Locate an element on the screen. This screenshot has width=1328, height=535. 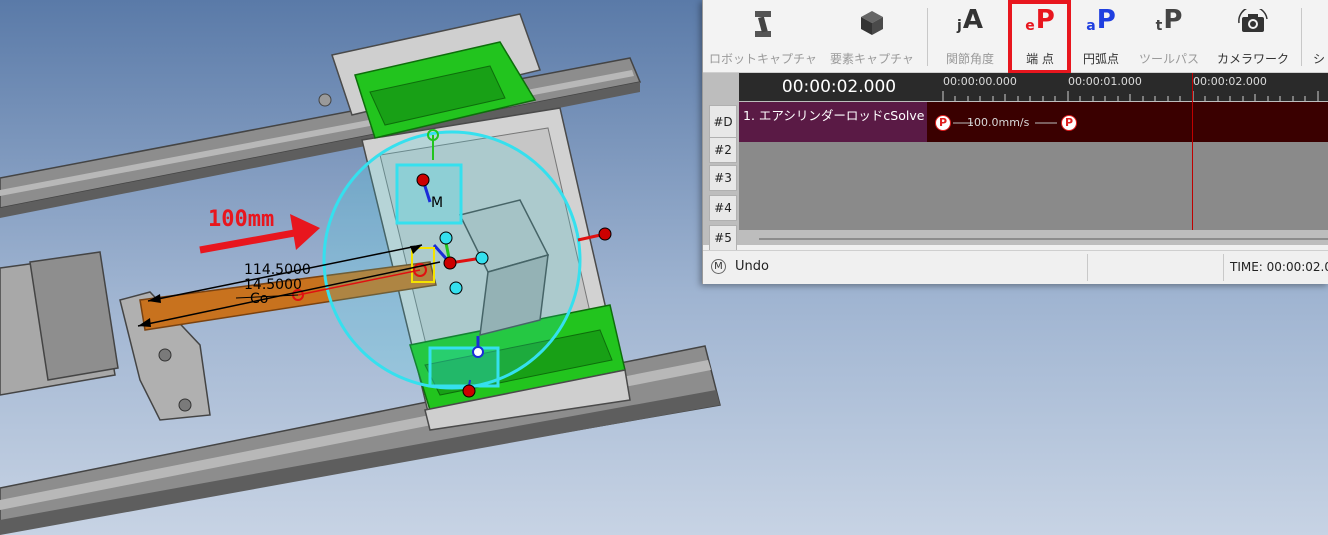
time-ruler: 00:00:00.000 00:00:01.000 00:00:02.000 is located at coordinates (1133, 87).